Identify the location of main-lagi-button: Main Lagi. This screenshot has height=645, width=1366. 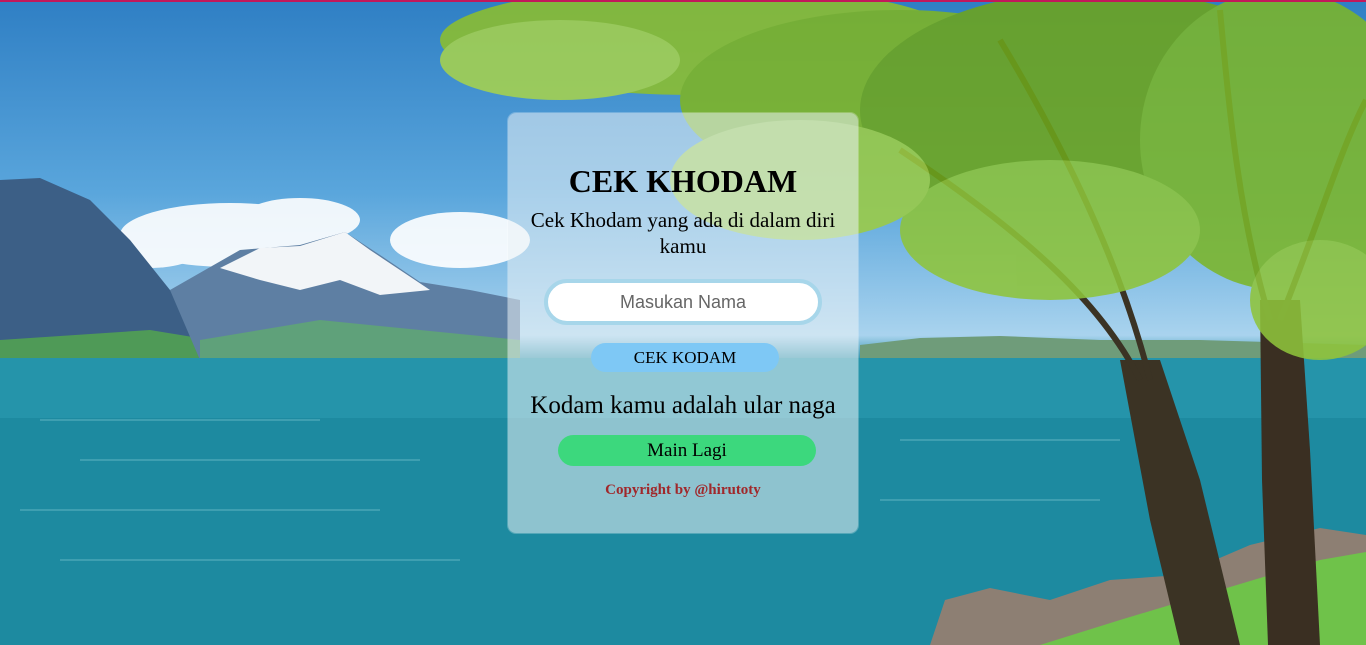
(687, 450).